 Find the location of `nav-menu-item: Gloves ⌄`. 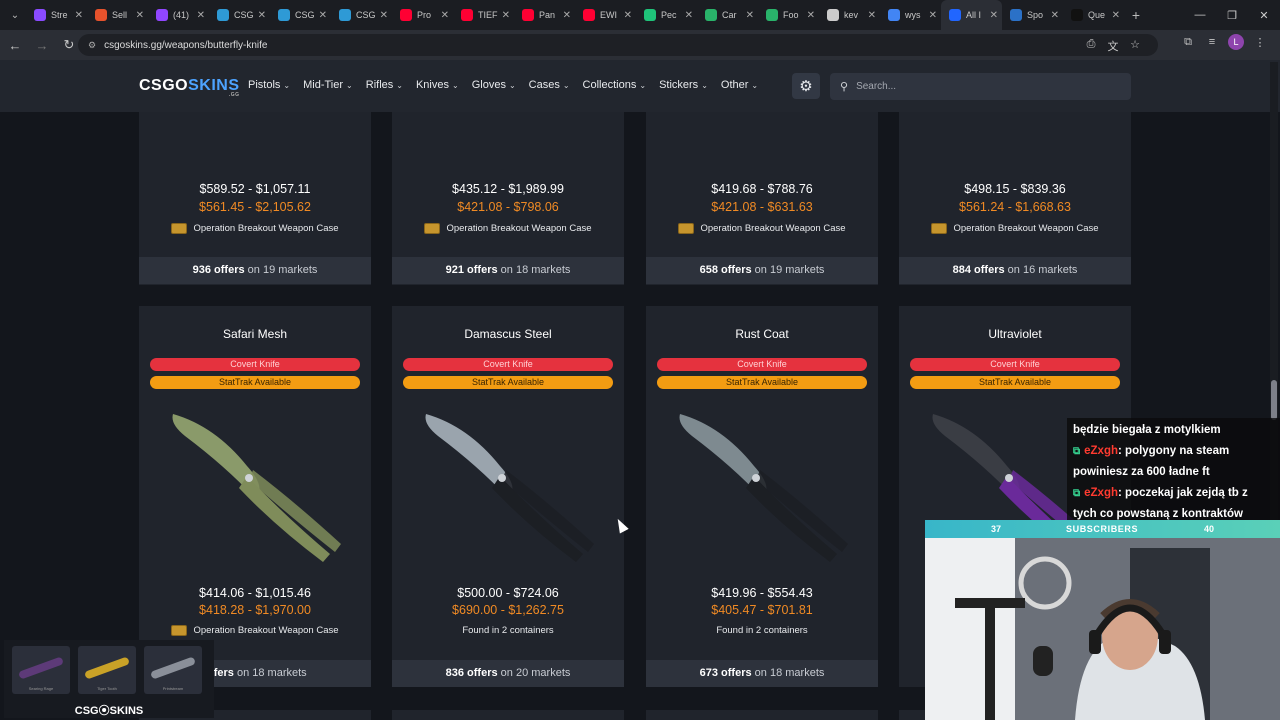

nav-menu-item: Gloves ⌄ is located at coordinates (494, 85).